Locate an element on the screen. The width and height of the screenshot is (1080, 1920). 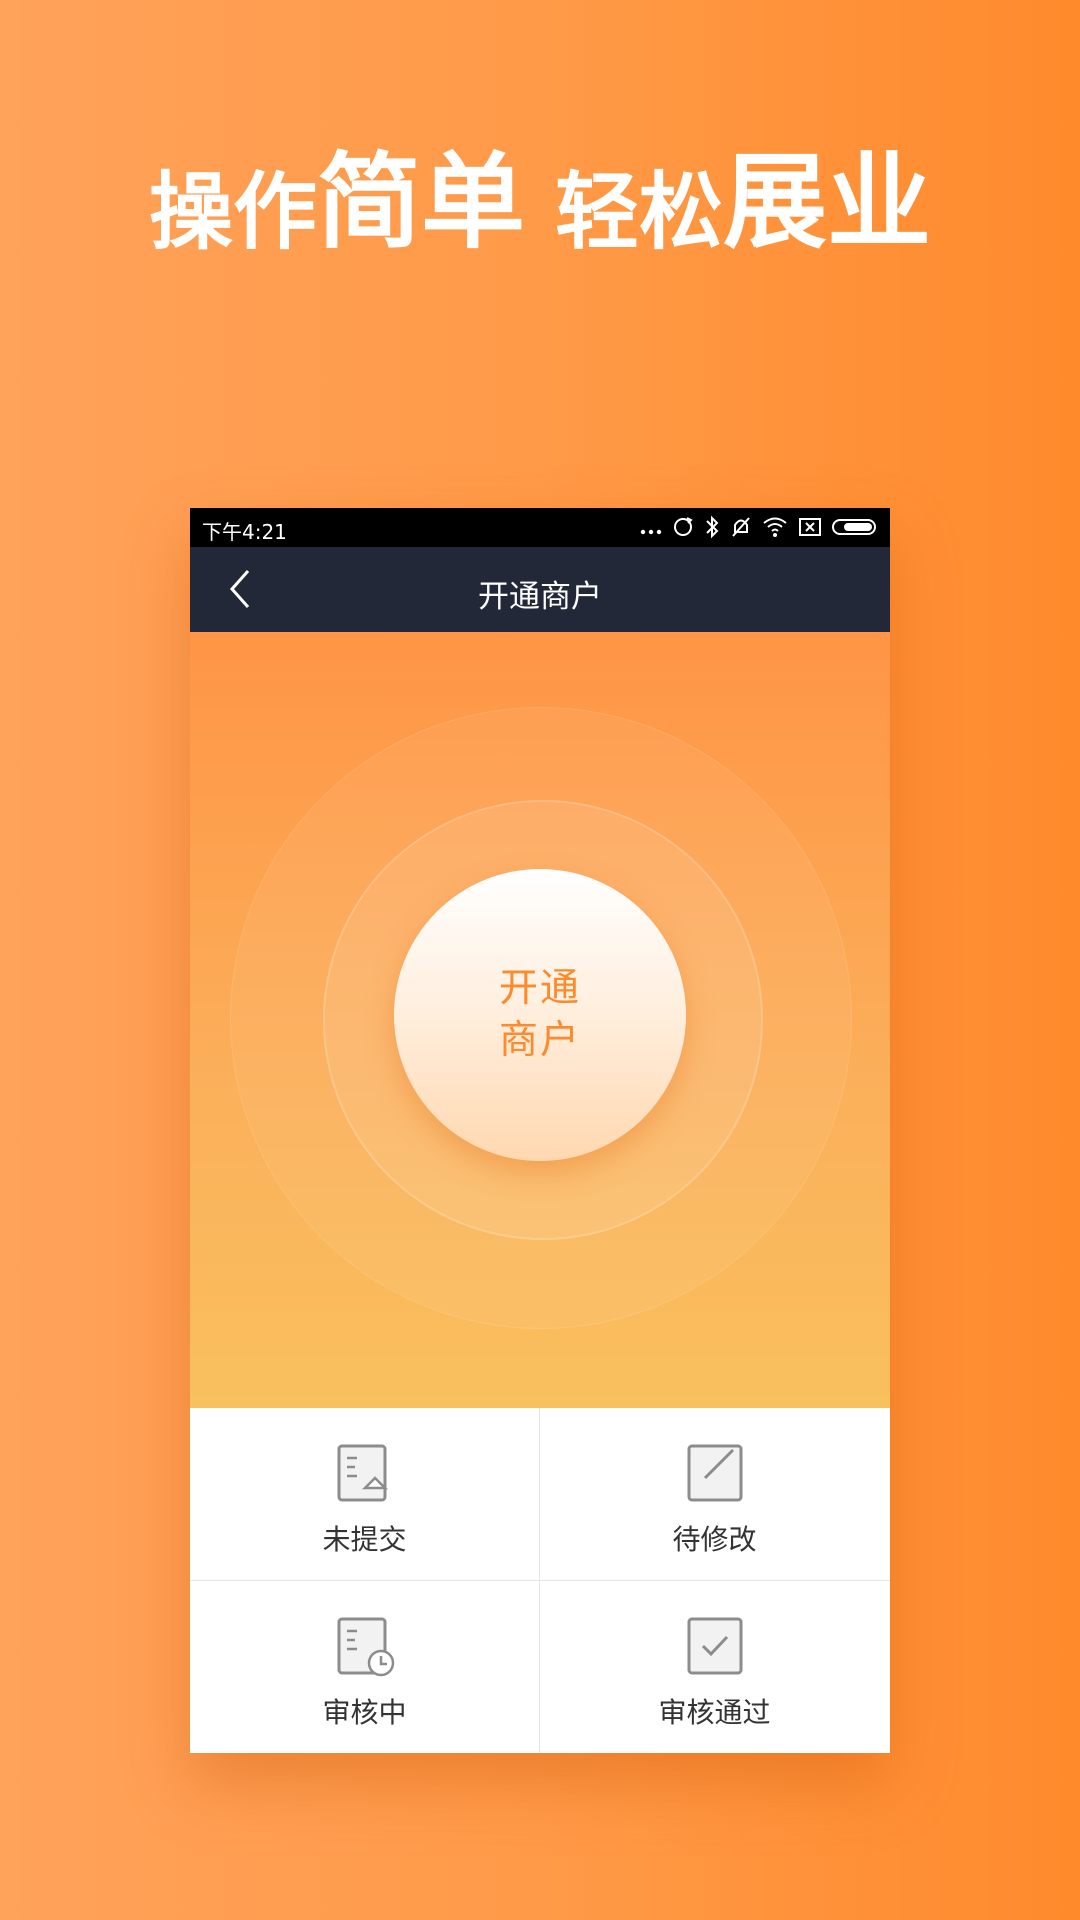
grid-item-pending-edit: 待修改 is located at coordinates (714, 1494).